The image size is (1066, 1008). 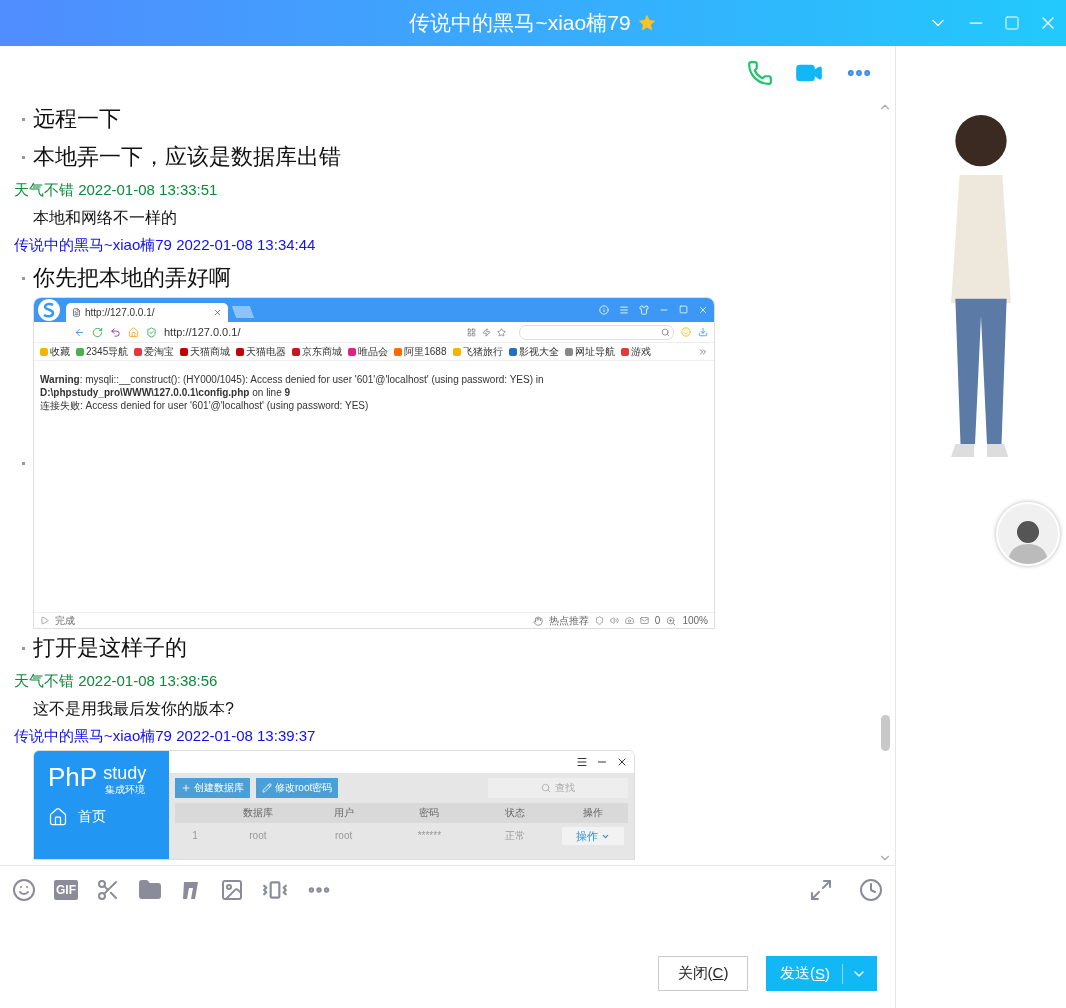 What do you see at coordinates (116, 681) in the screenshot?
I see `sender-time: 天气不错 2022-01-08 13:38:56` at bounding box center [116, 681].